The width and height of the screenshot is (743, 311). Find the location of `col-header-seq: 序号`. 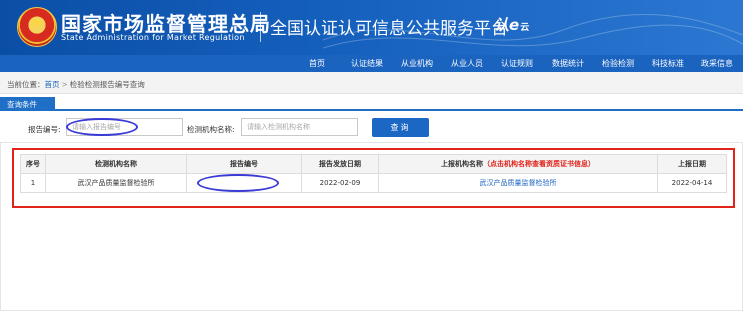

col-header-seq: 序号 is located at coordinates (33, 164).